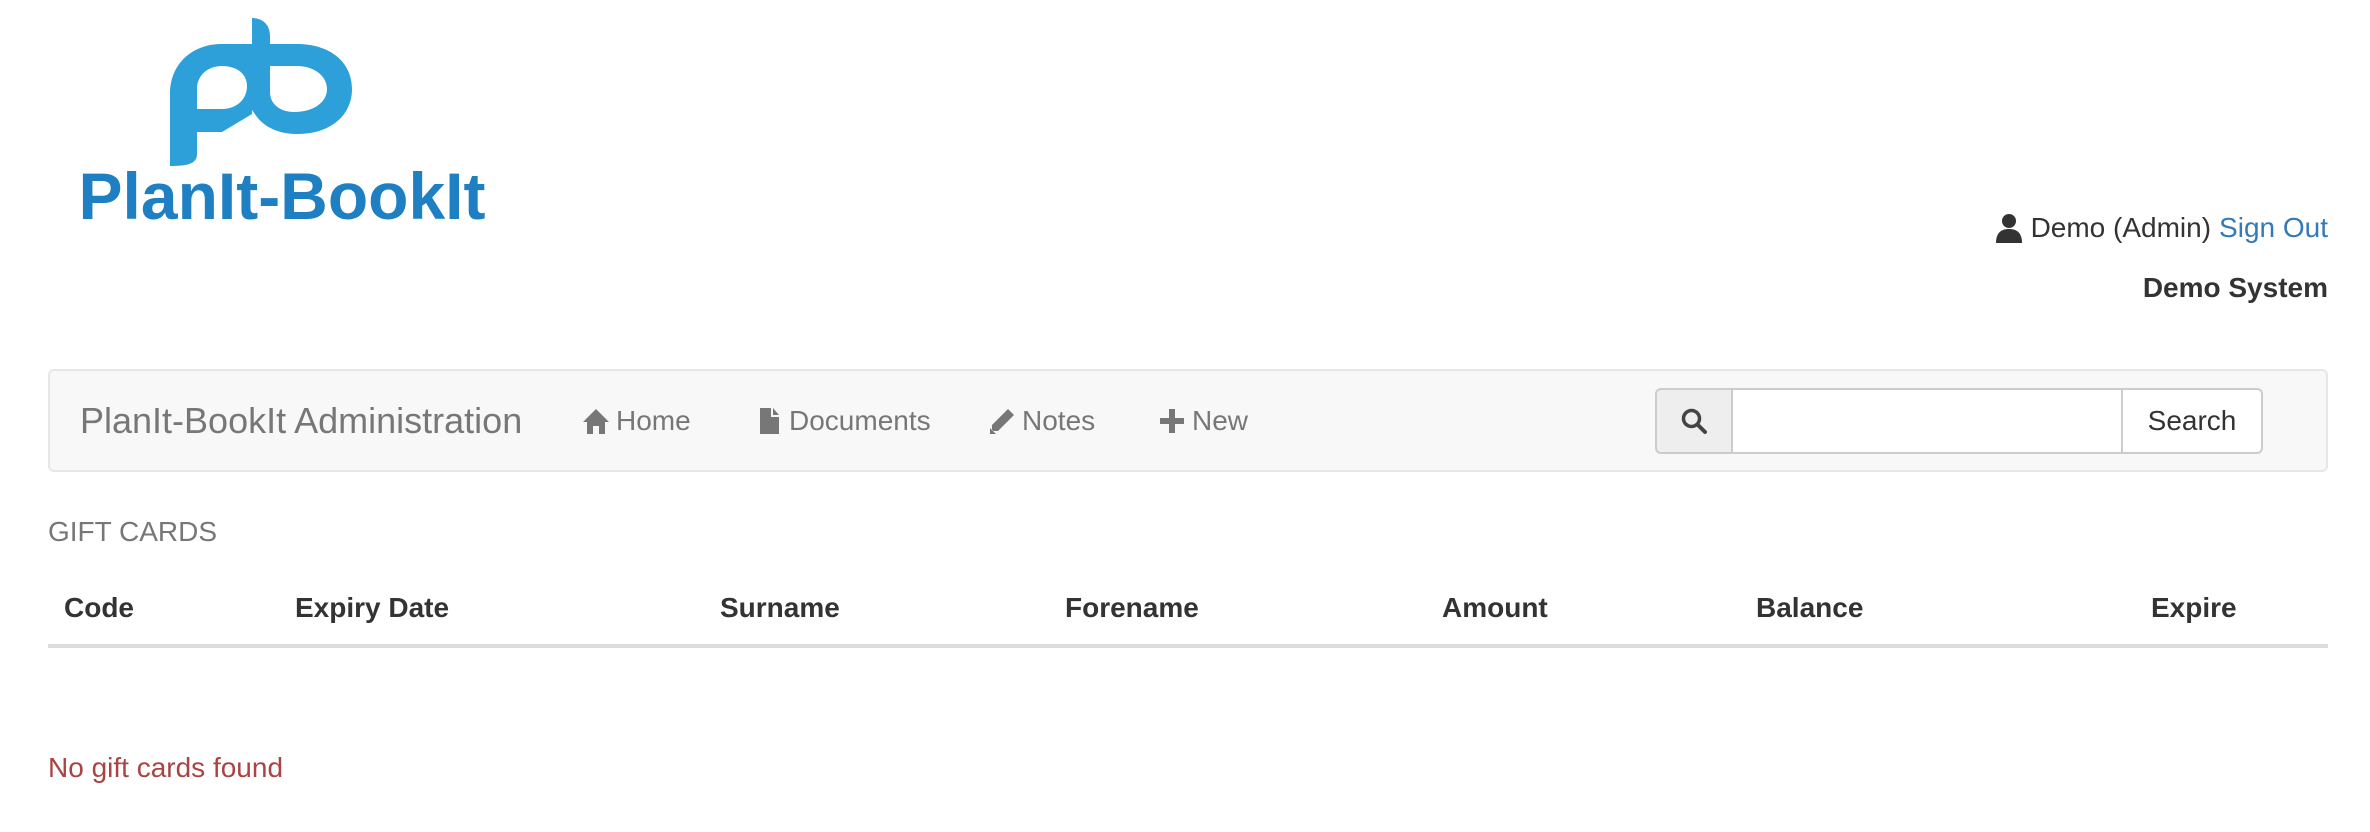  What do you see at coordinates (2193, 421) in the screenshot?
I see `search-button: Search` at bounding box center [2193, 421].